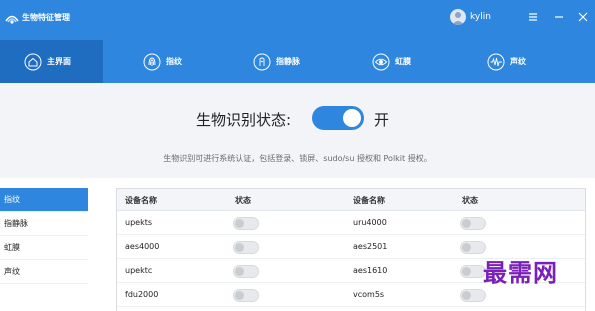 This screenshot has width=595, height=311. Describe the element at coordinates (381, 62) in the screenshot. I see `iris-eye-icon` at that location.